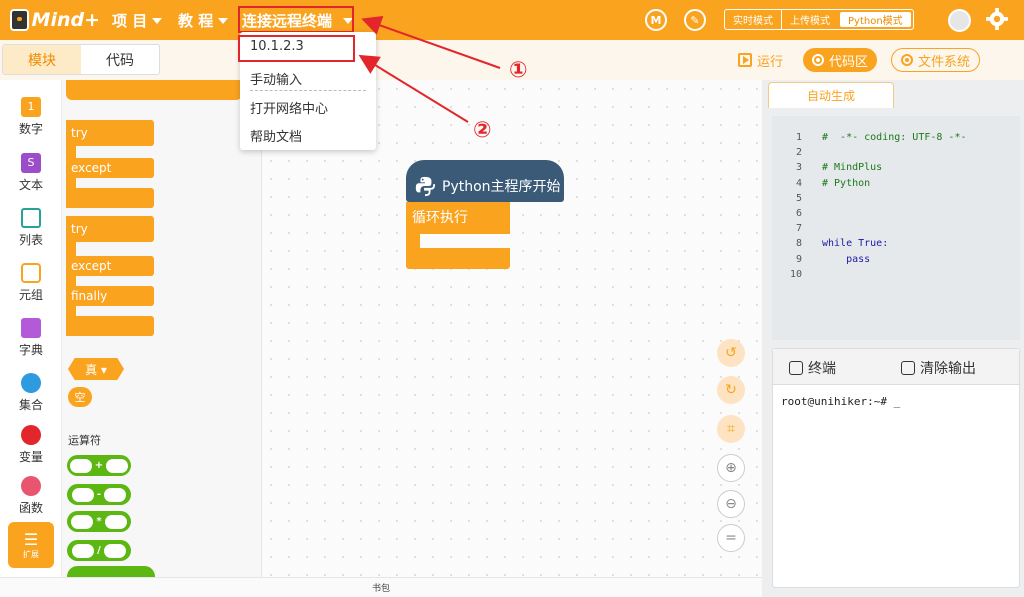 The image size is (1024, 597). I want to click on annotation-step-2: ②, so click(482, 130).